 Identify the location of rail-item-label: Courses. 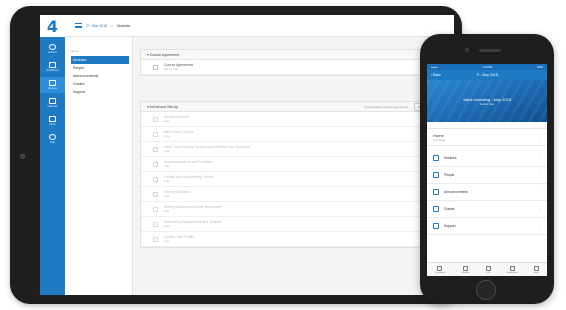
(52, 88).